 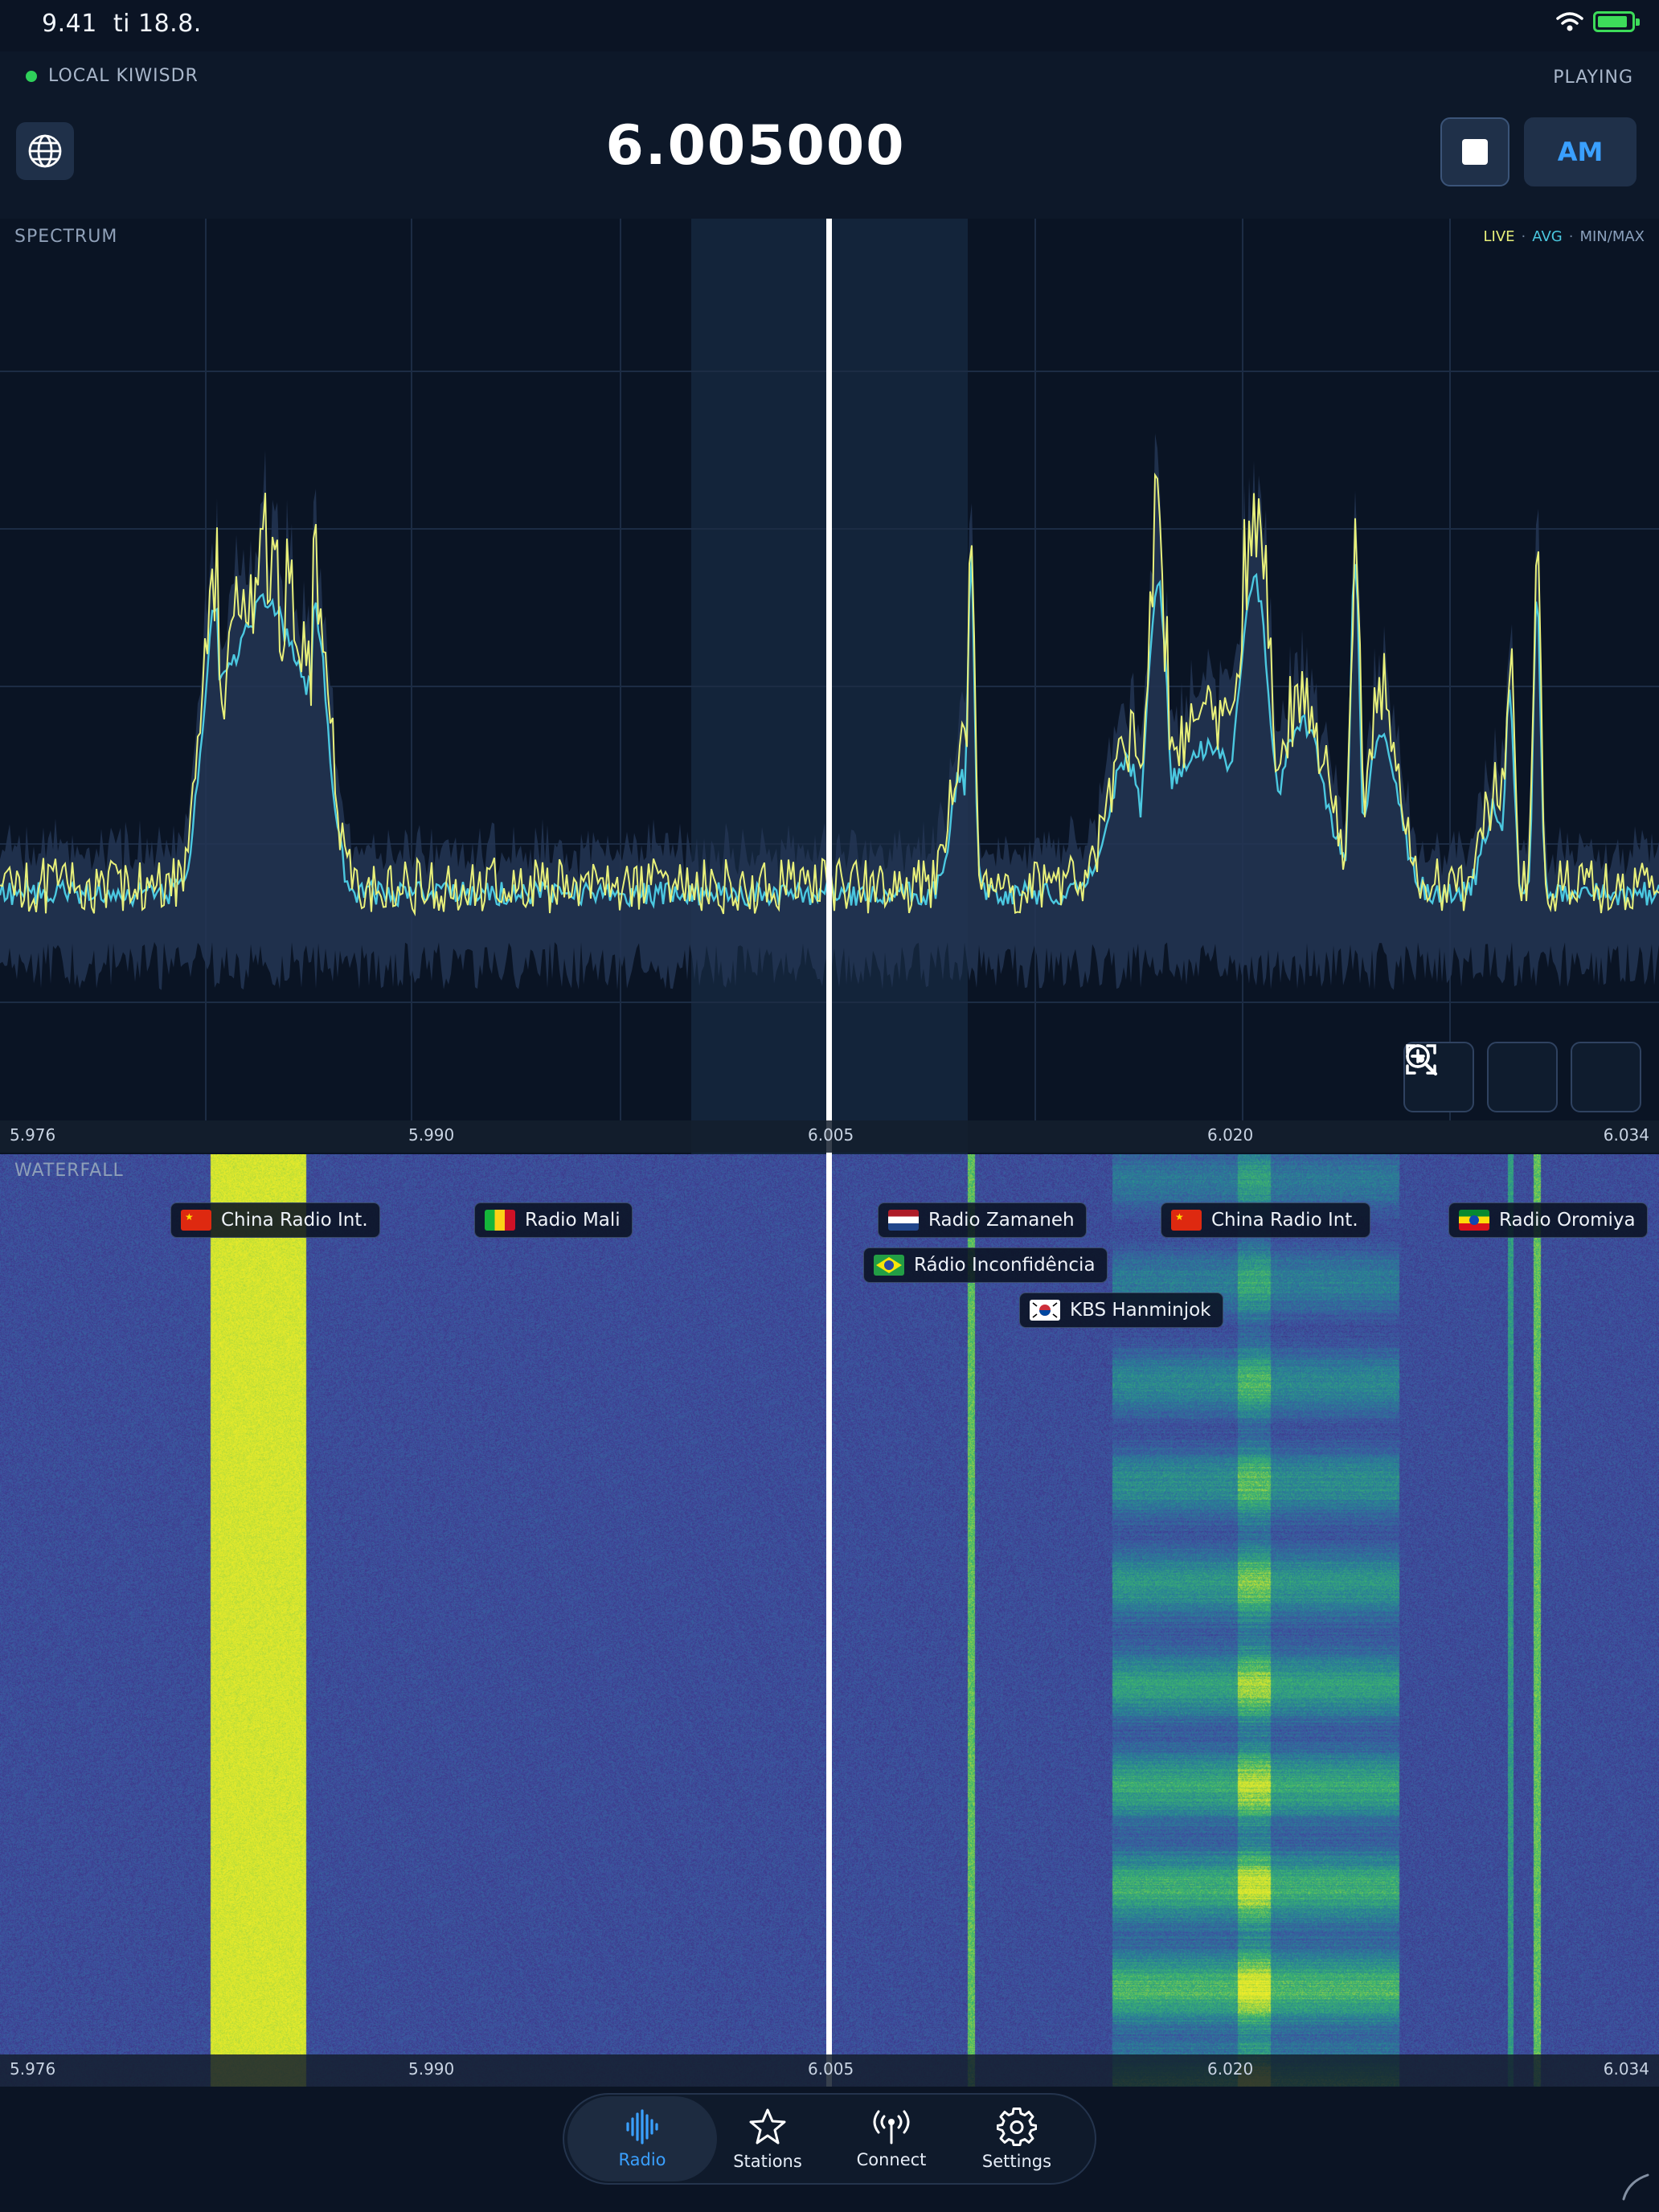 What do you see at coordinates (1612, 237) in the screenshot?
I see `legend-minmax: MIN/MAX` at bounding box center [1612, 237].